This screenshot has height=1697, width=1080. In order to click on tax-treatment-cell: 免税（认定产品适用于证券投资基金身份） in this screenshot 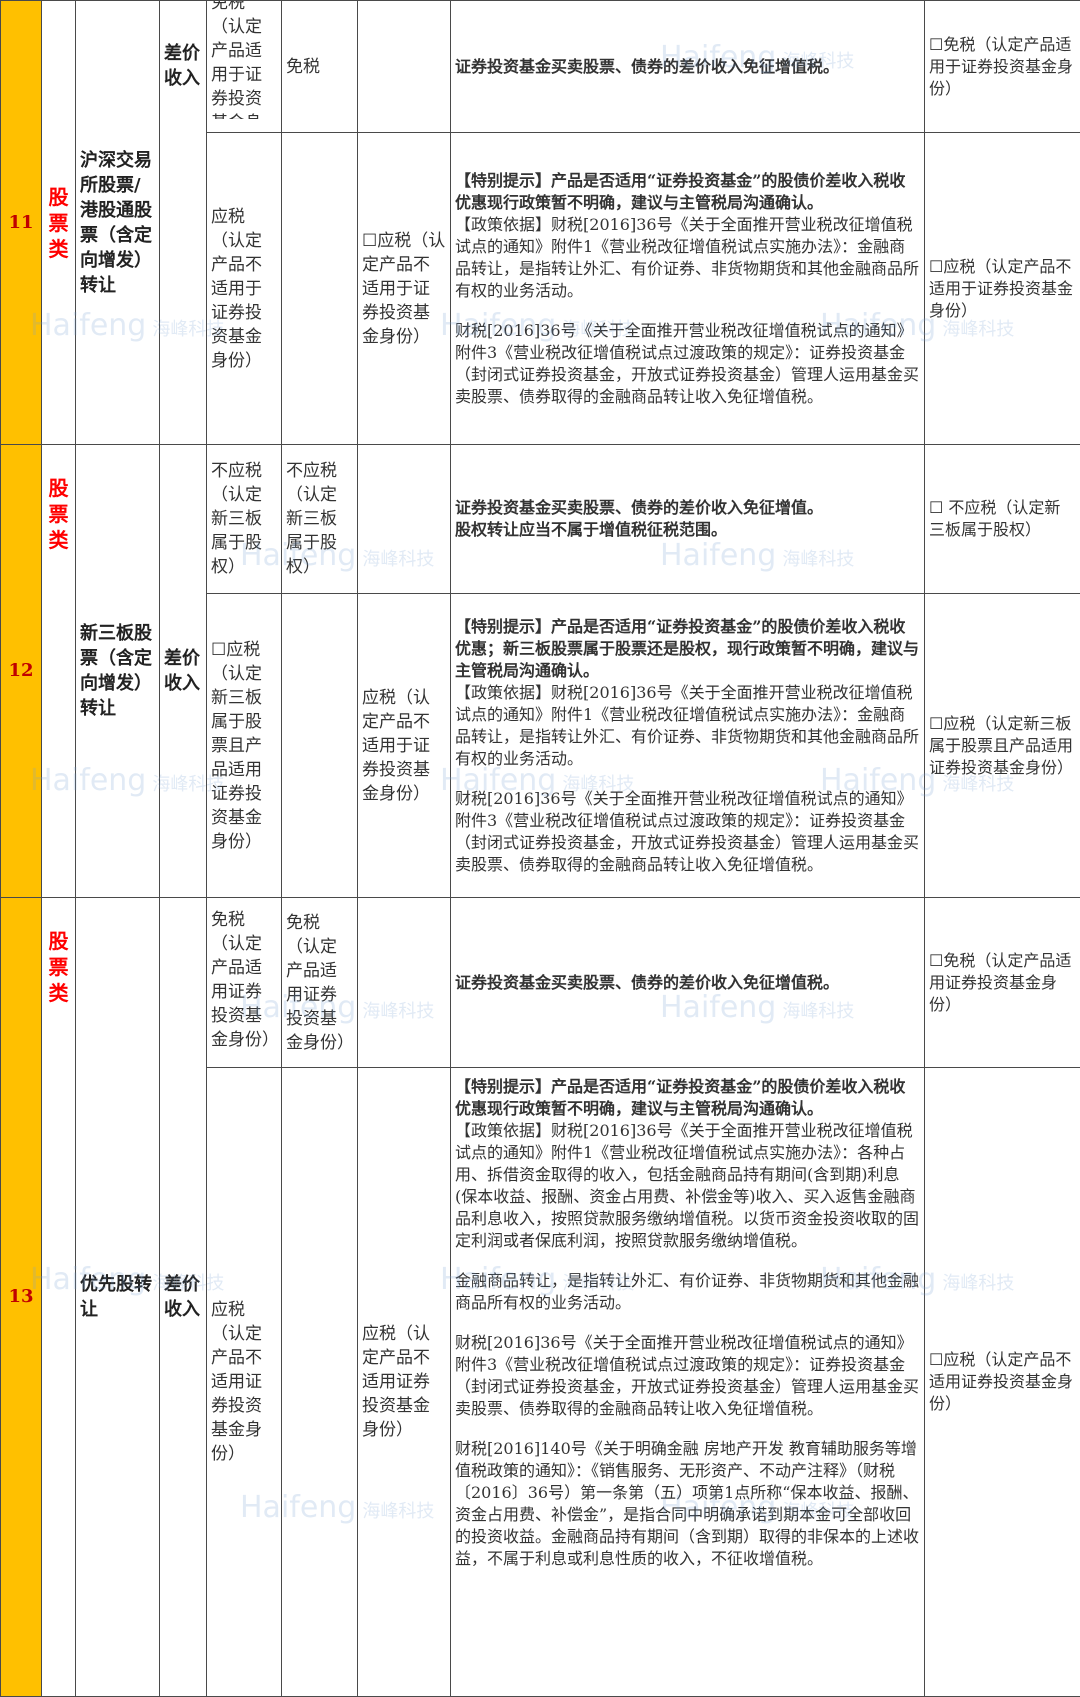, I will do `click(244, 66)`.